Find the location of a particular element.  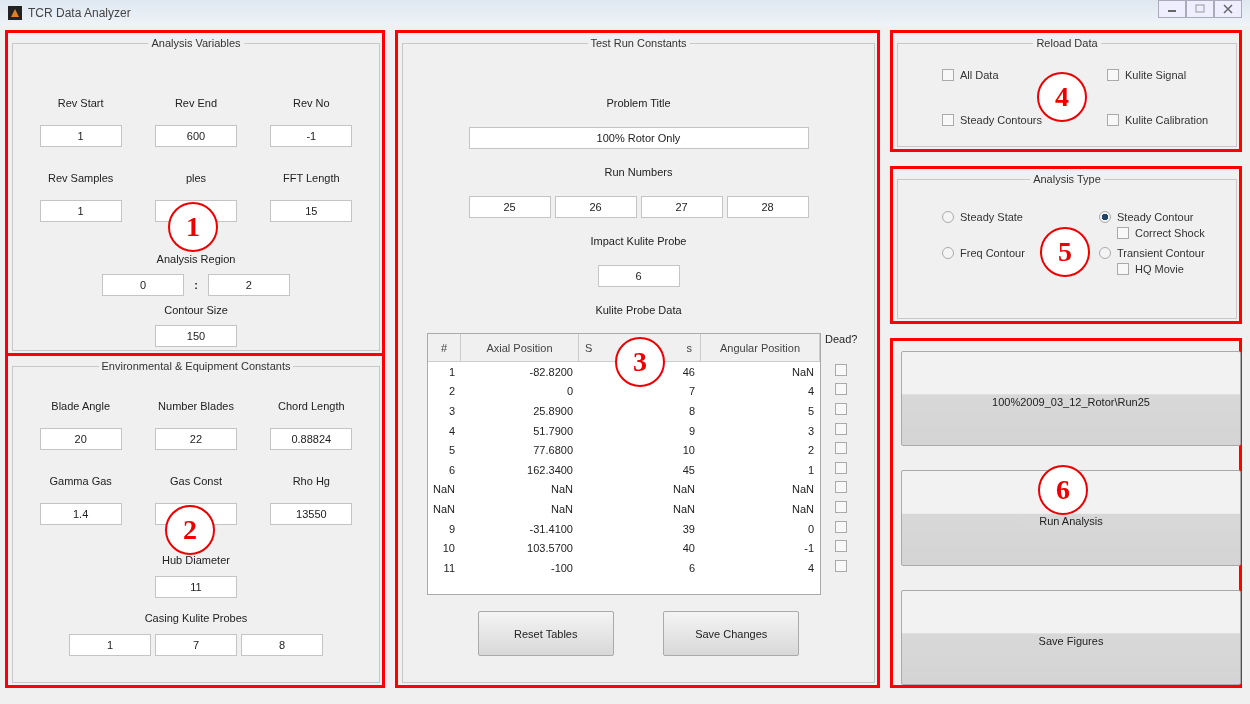

field-label: Analysis Region is located at coordinates (196, 259).